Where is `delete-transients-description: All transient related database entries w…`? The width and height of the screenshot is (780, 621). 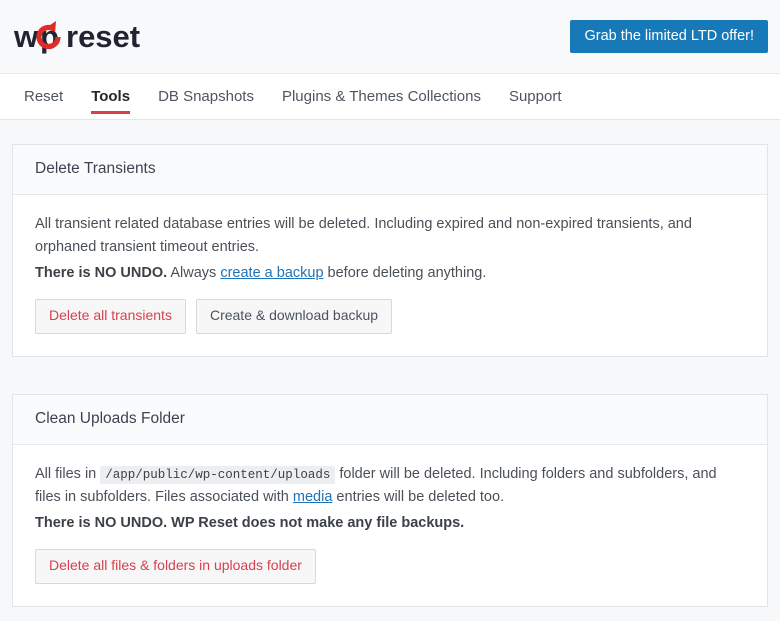
delete-transients-description: All transient related database entries w… is located at coordinates (390, 236).